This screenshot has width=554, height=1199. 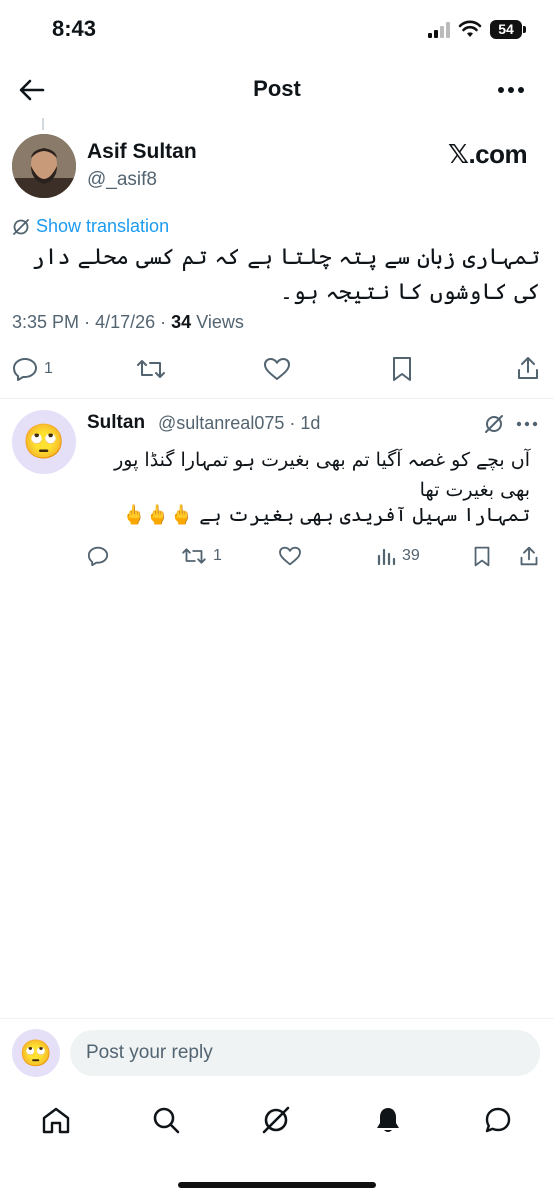 I want to click on reply-views-count: 39, so click(x=411, y=555).